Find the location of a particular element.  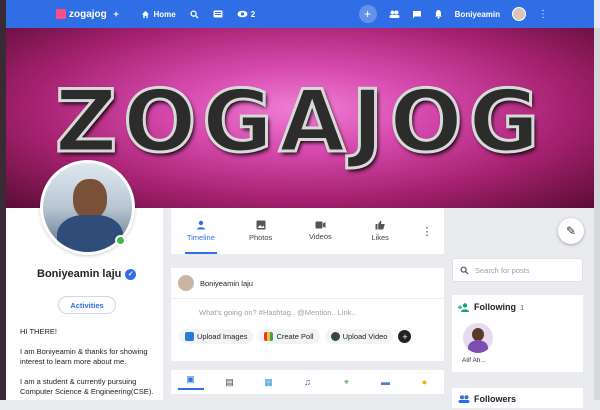

profile-name: Boniyeamin laju is located at coordinates (79, 274).